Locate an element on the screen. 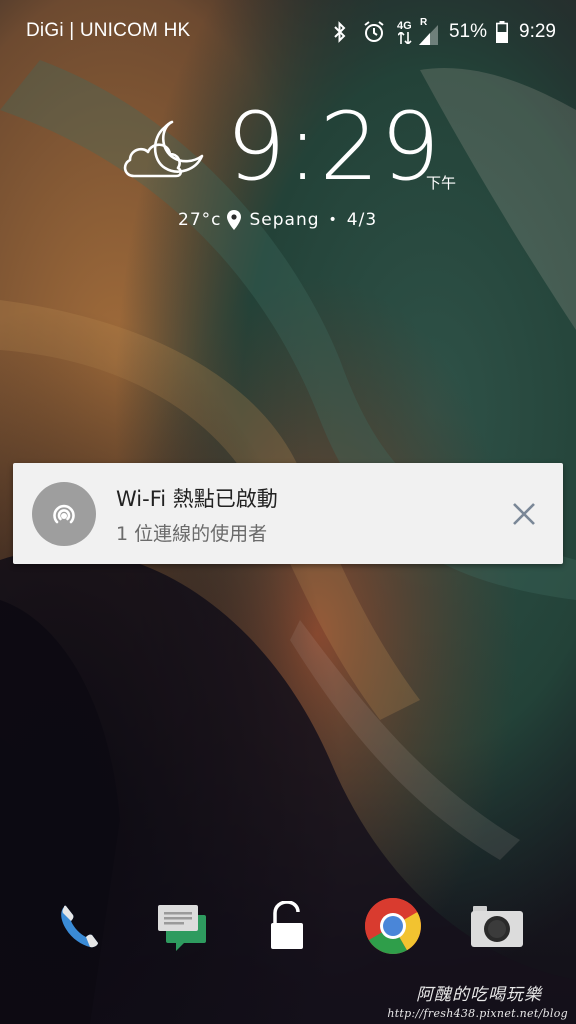  unlock-icon is located at coordinates (287, 926).